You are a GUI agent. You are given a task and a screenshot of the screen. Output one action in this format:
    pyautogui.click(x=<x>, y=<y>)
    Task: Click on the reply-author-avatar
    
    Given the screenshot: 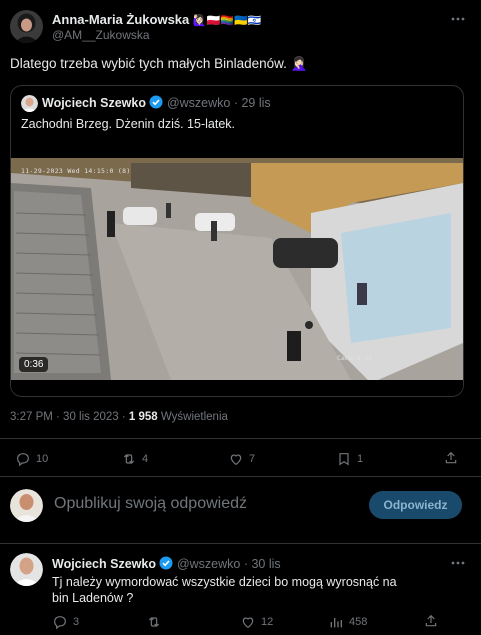 What is the action you would take?
    pyautogui.click(x=26, y=569)
    